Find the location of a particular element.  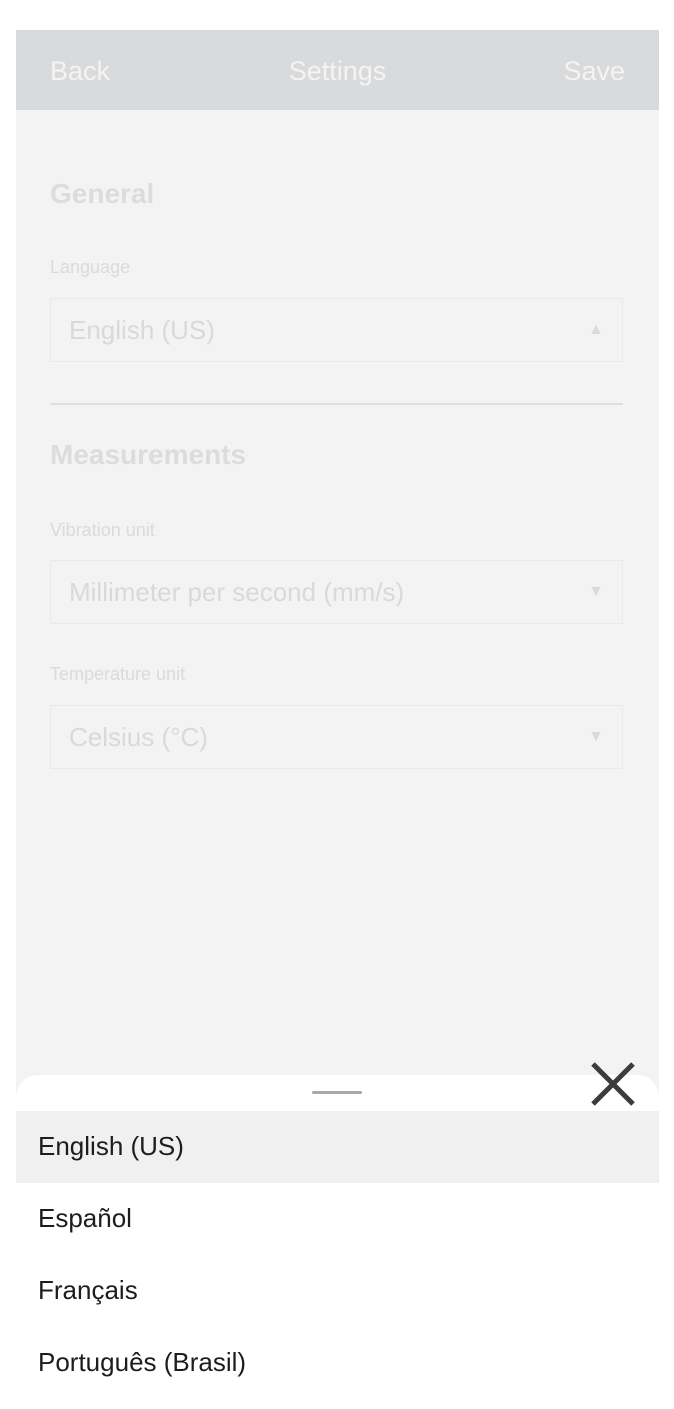

vibration-unit-select: Millimeter per second (mm/s) ▼ is located at coordinates (336, 592).